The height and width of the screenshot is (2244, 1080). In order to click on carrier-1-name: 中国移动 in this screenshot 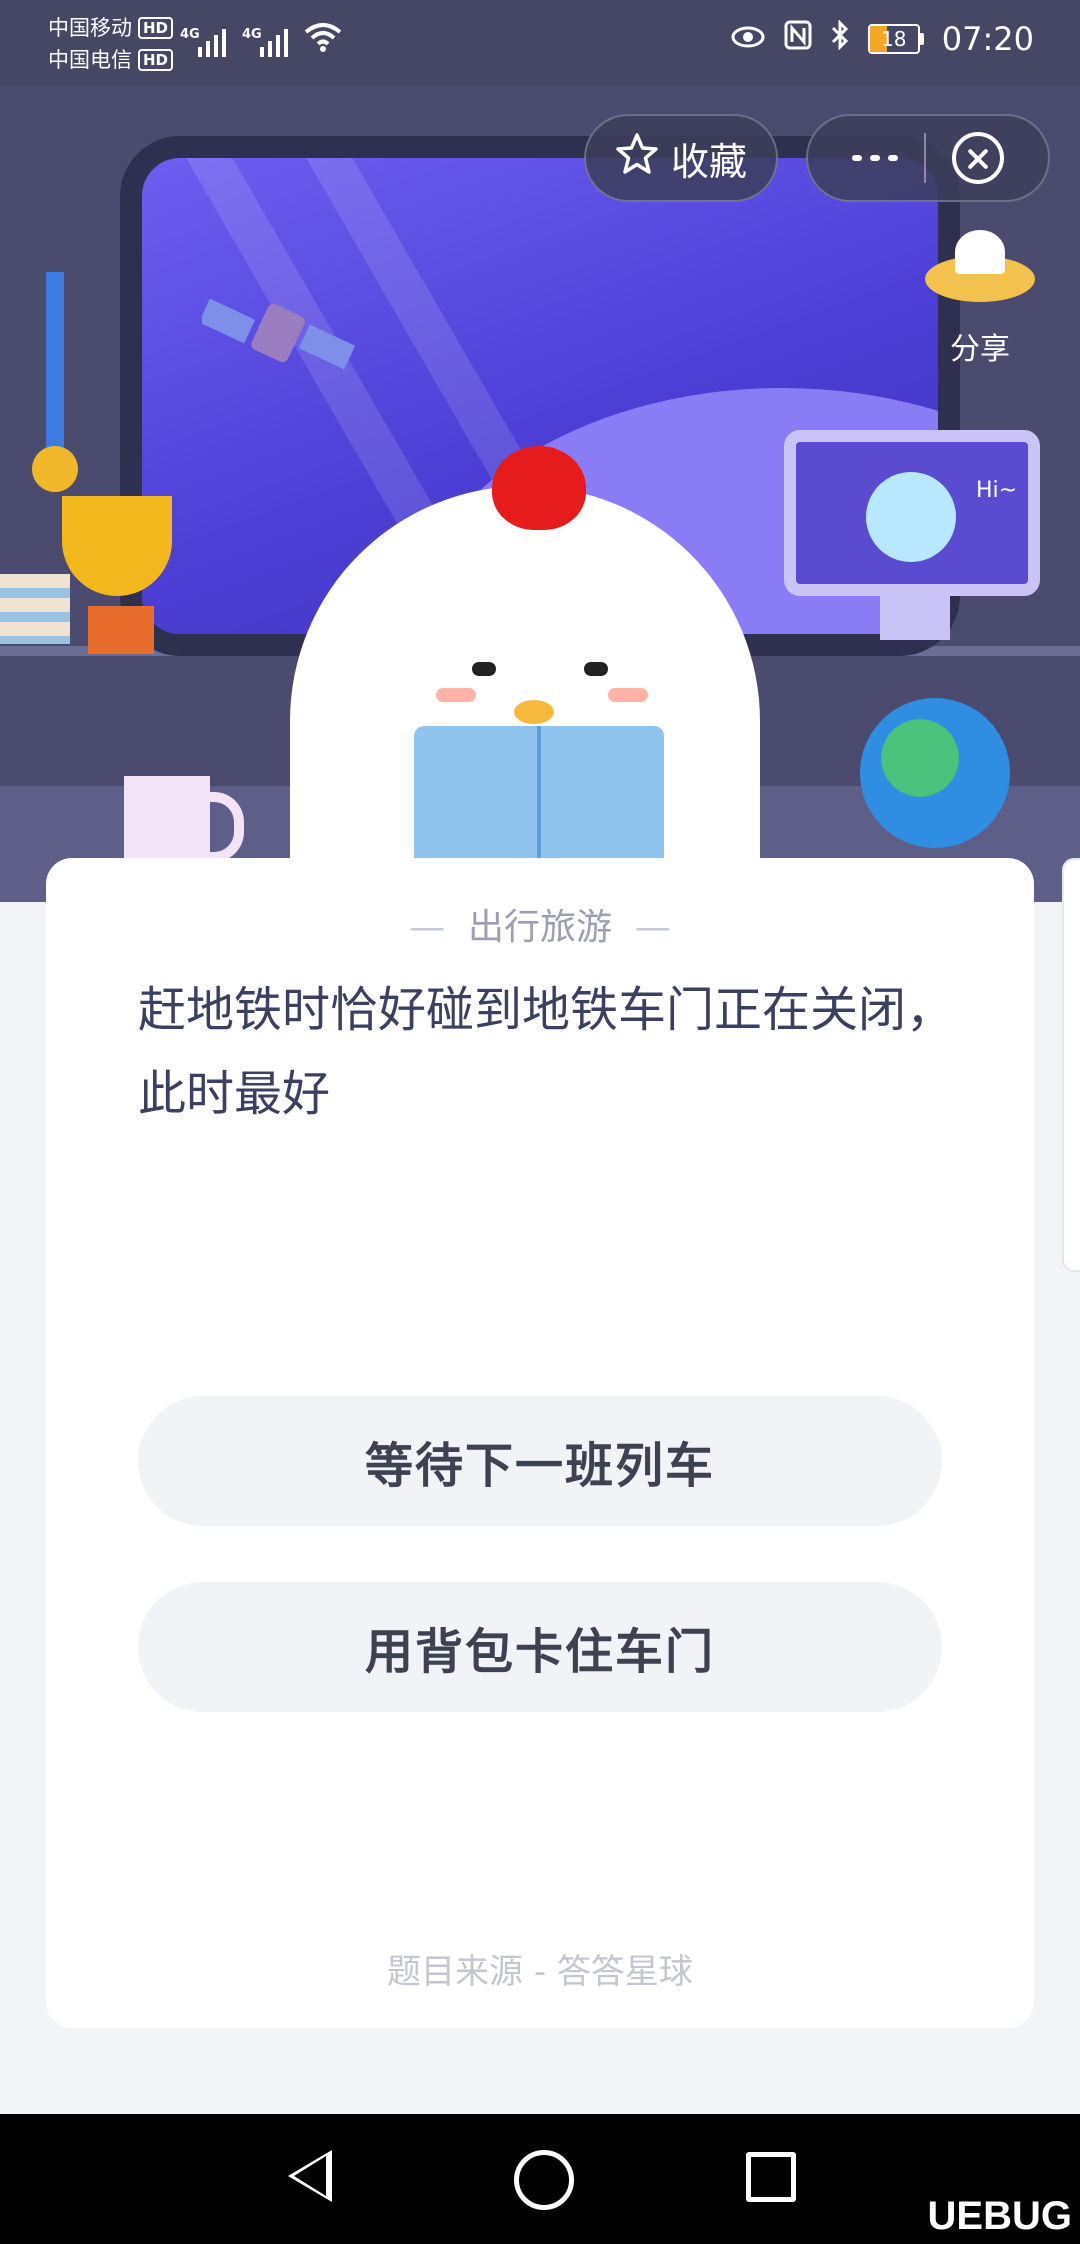, I will do `click(90, 28)`.